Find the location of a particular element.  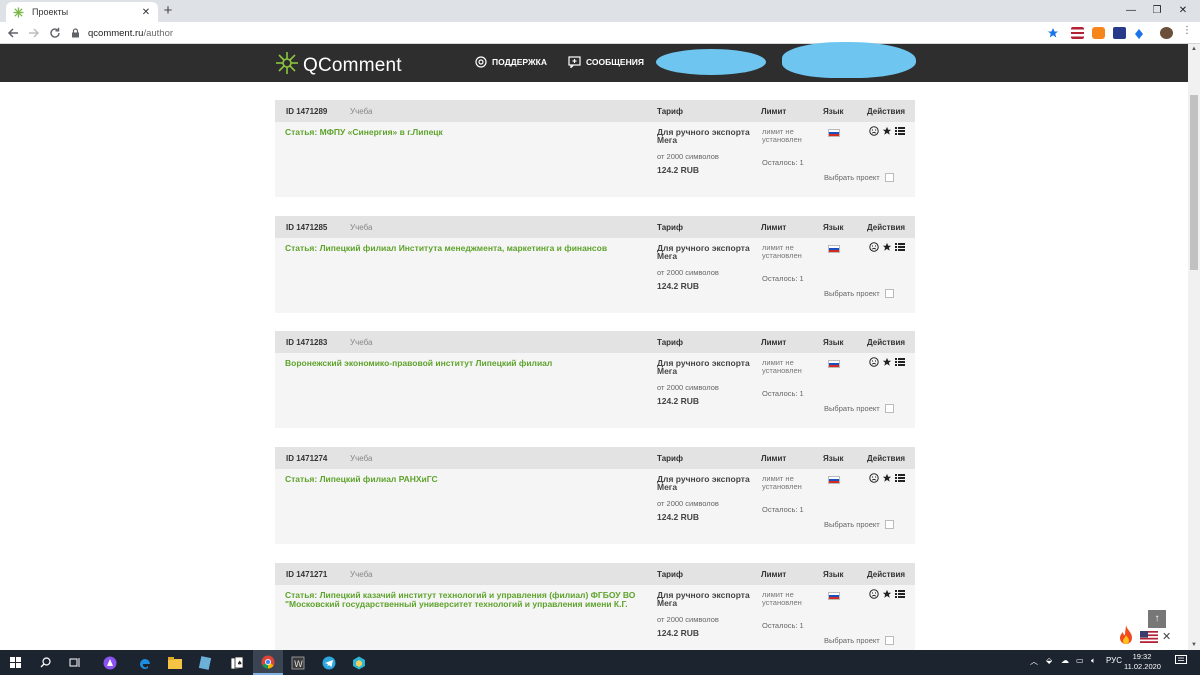

col-header-limit: Лимит is located at coordinates (774, 574).